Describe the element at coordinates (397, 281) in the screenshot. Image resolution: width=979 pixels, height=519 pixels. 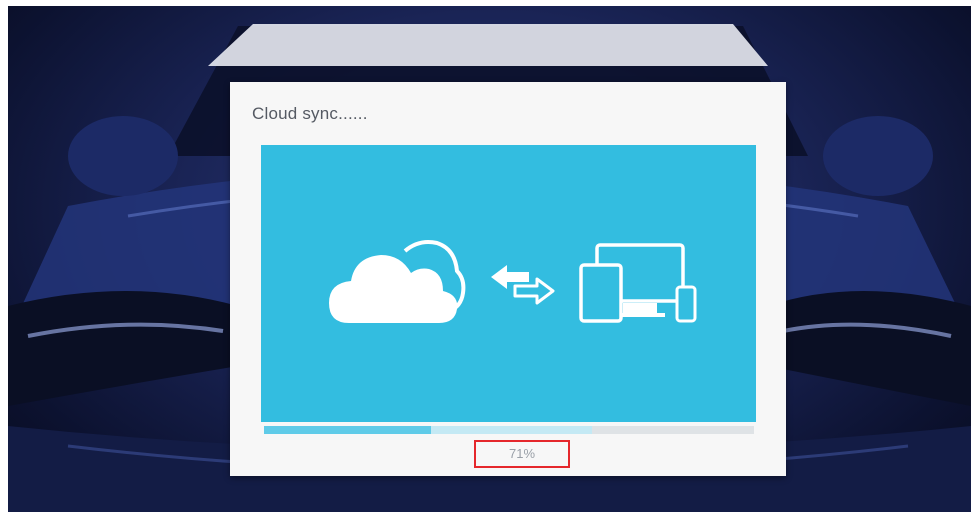
I see `cloud-icon` at that location.